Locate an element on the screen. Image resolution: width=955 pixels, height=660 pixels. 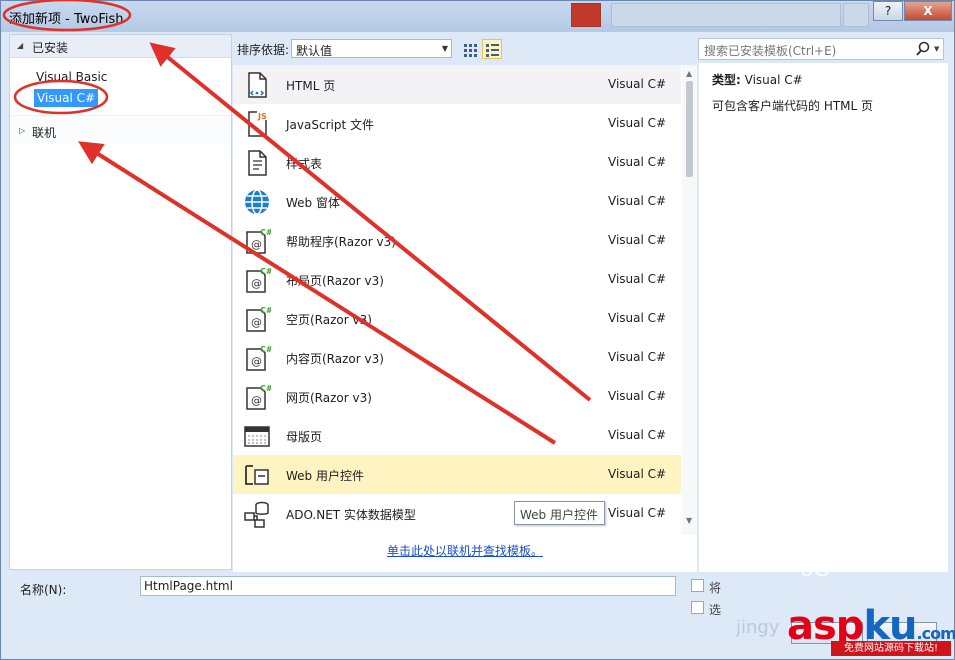
find-templates-online-link: 单击此处以联机并查找模板。 is located at coordinates (465, 550).